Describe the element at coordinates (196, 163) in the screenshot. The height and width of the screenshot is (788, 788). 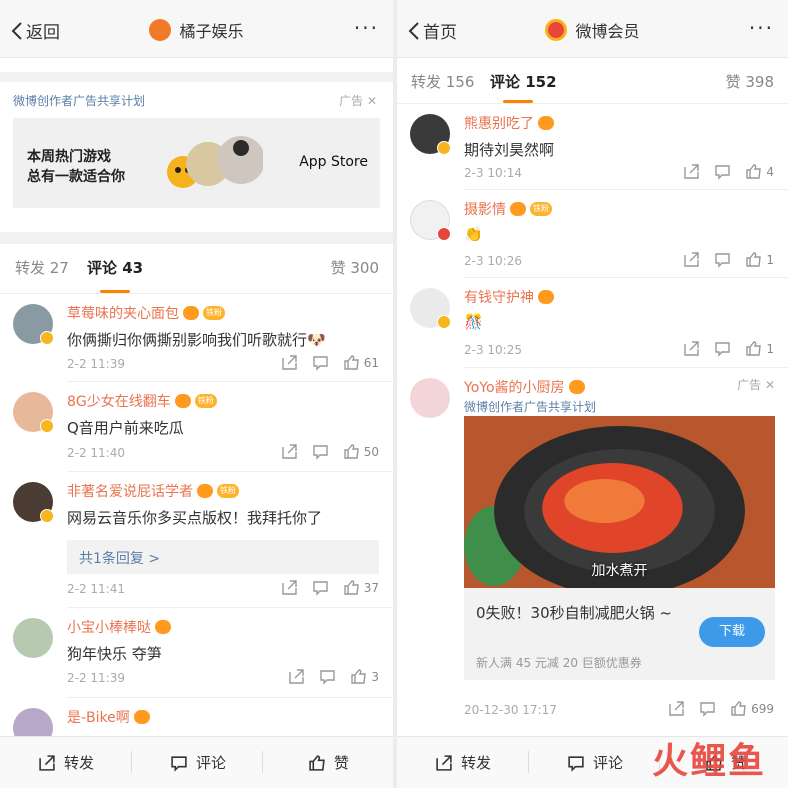
I see `ad-banner: 本周热门游戏 总有一款适合你 App Store` at that location.